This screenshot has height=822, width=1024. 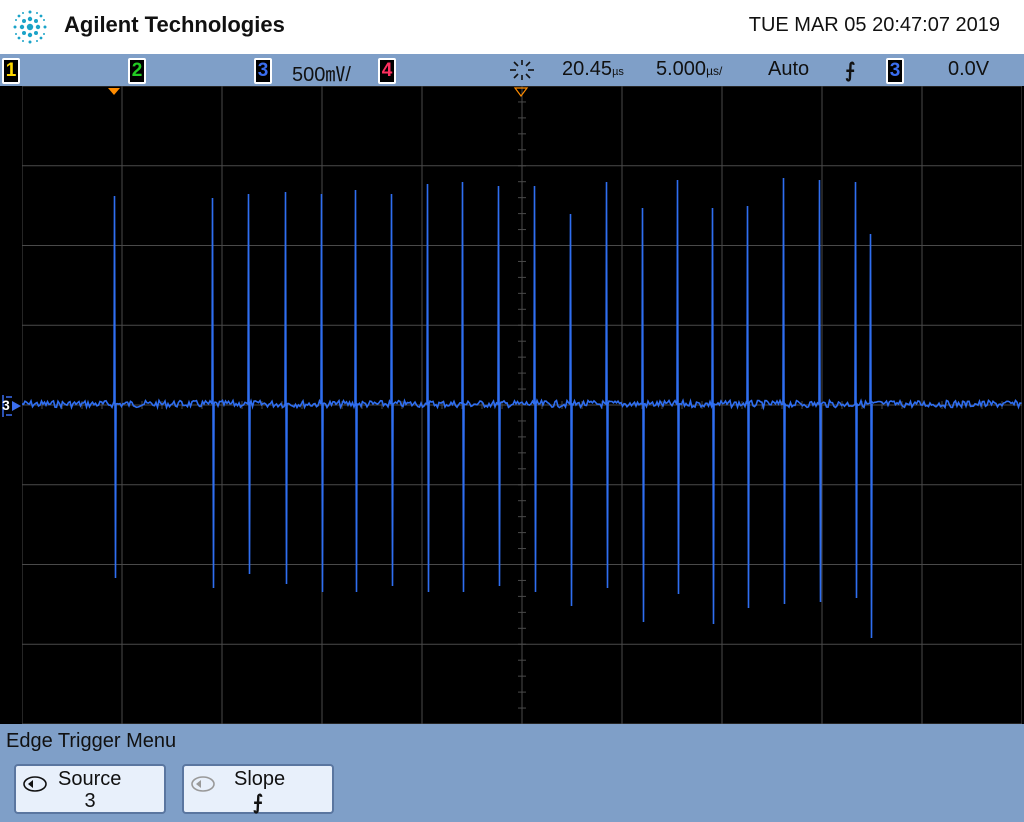 I want to click on channel-3-indicator: 3, so click(x=263, y=71).